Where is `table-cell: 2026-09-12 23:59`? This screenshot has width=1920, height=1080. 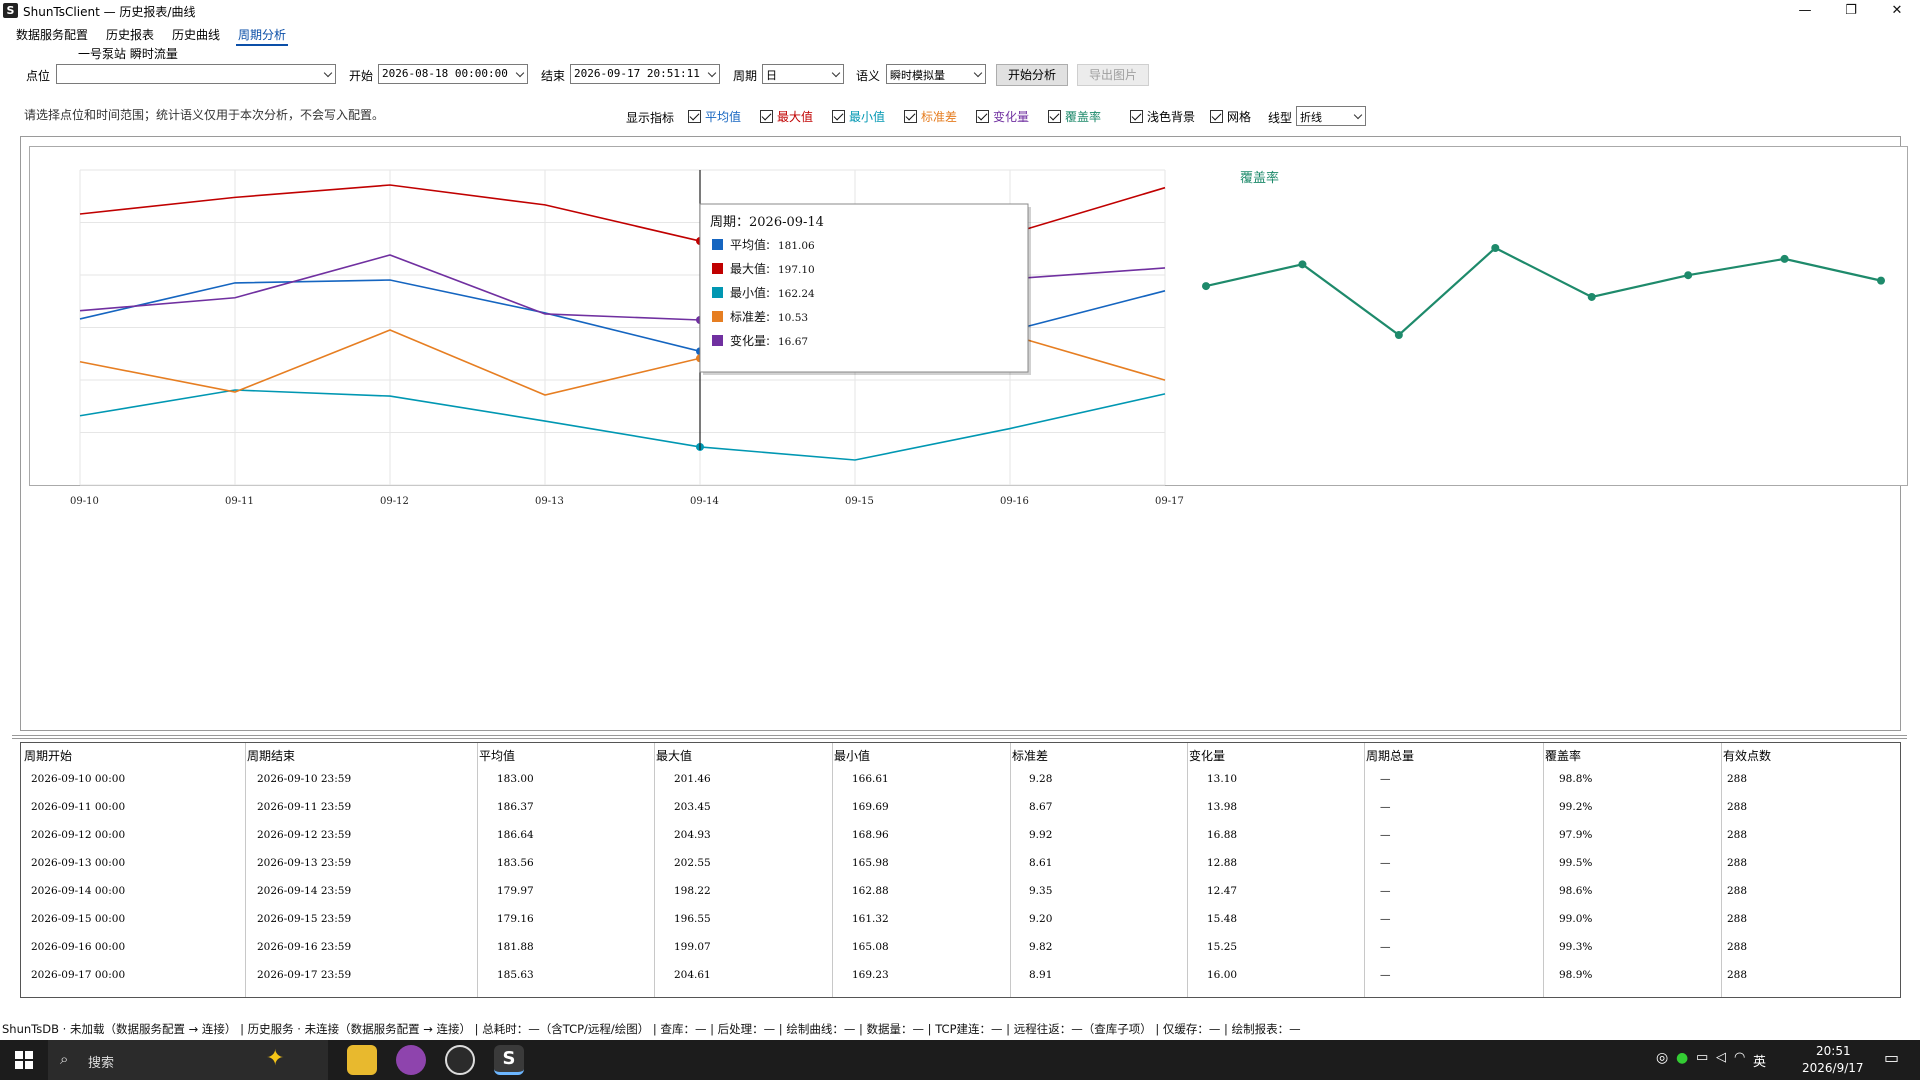
table-cell: 2026-09-12 23:59 is located at coordinates (304, 835).